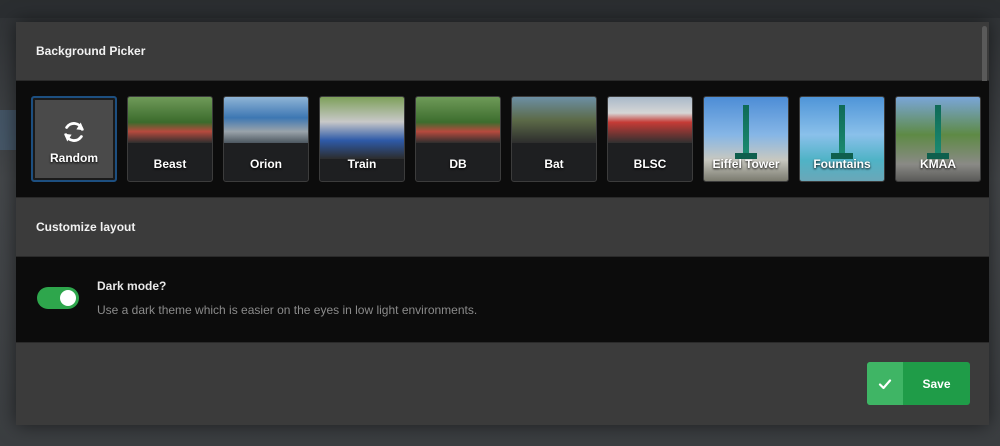 This screenshot has width=1000, height=446. I want to click on bat-thumbnail, so click(554, 120).